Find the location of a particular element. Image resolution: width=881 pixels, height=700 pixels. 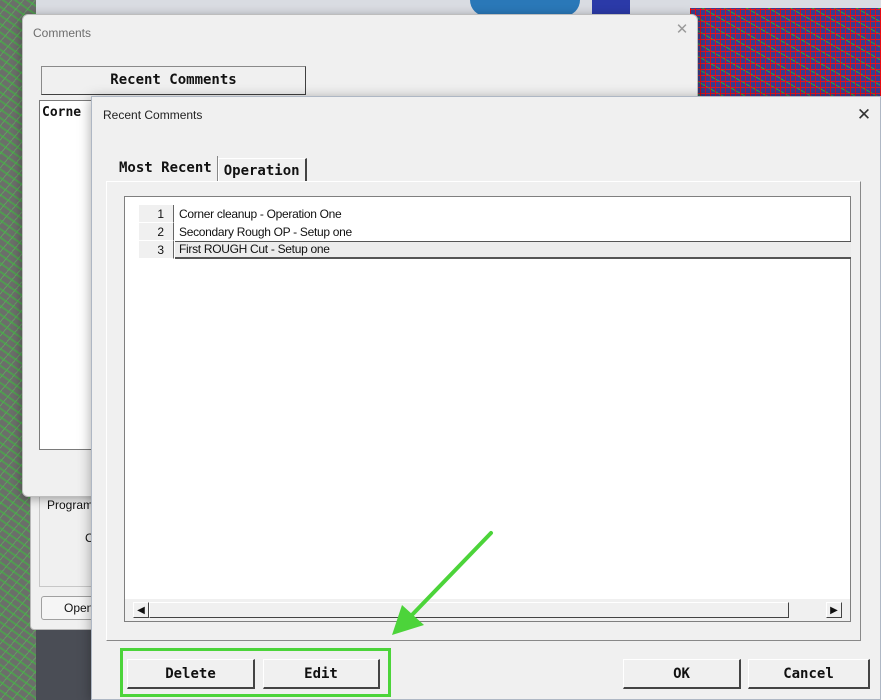

row-text: Secondary Rough OP - Setup one is located at coordinates (265, 232).